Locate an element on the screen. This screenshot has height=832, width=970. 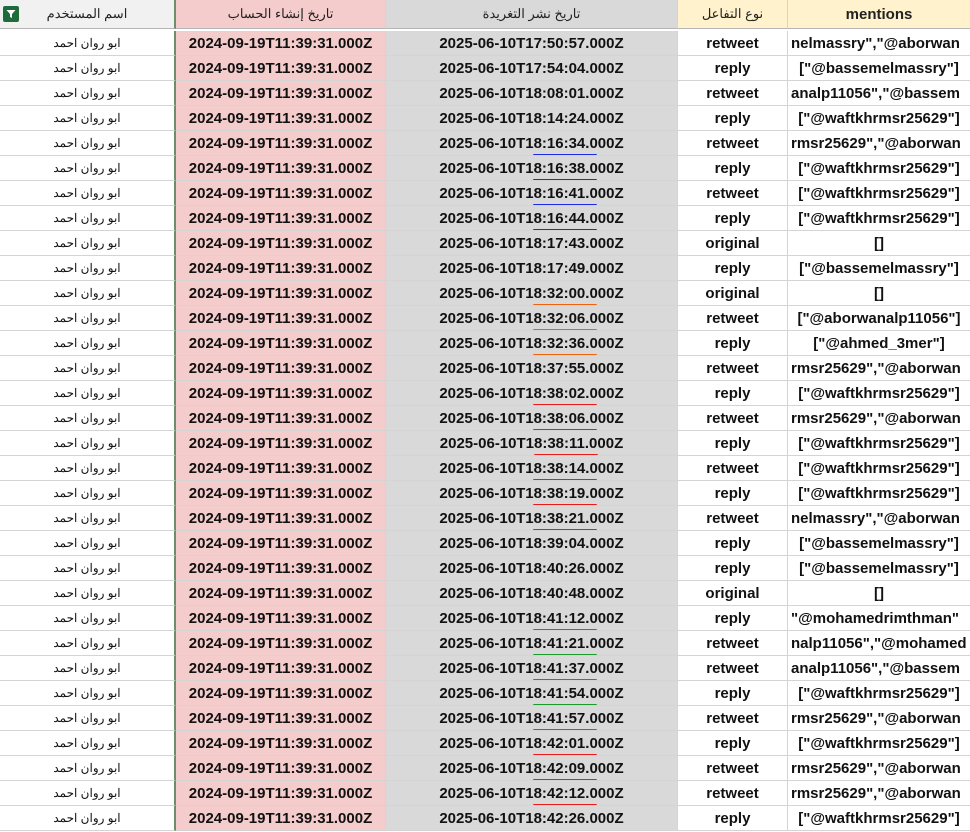
cell-published: 2025-06-10T18:16:38.000Z is located at coordinates (532, 168).